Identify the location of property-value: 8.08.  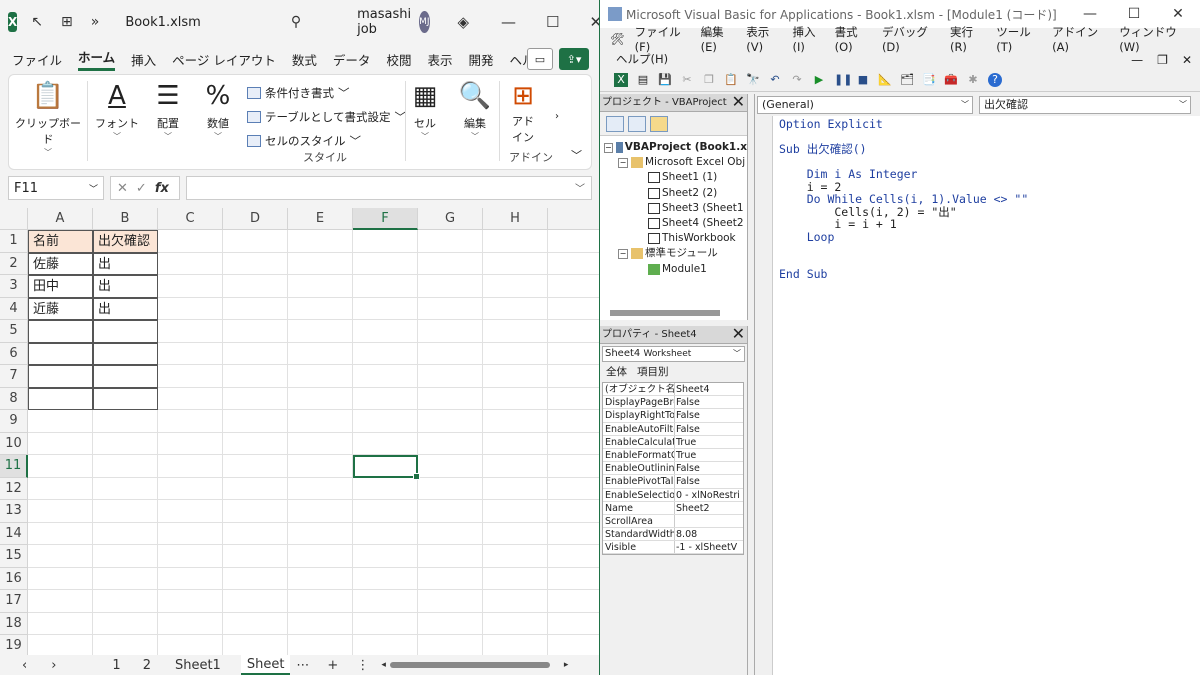
(709, 534).